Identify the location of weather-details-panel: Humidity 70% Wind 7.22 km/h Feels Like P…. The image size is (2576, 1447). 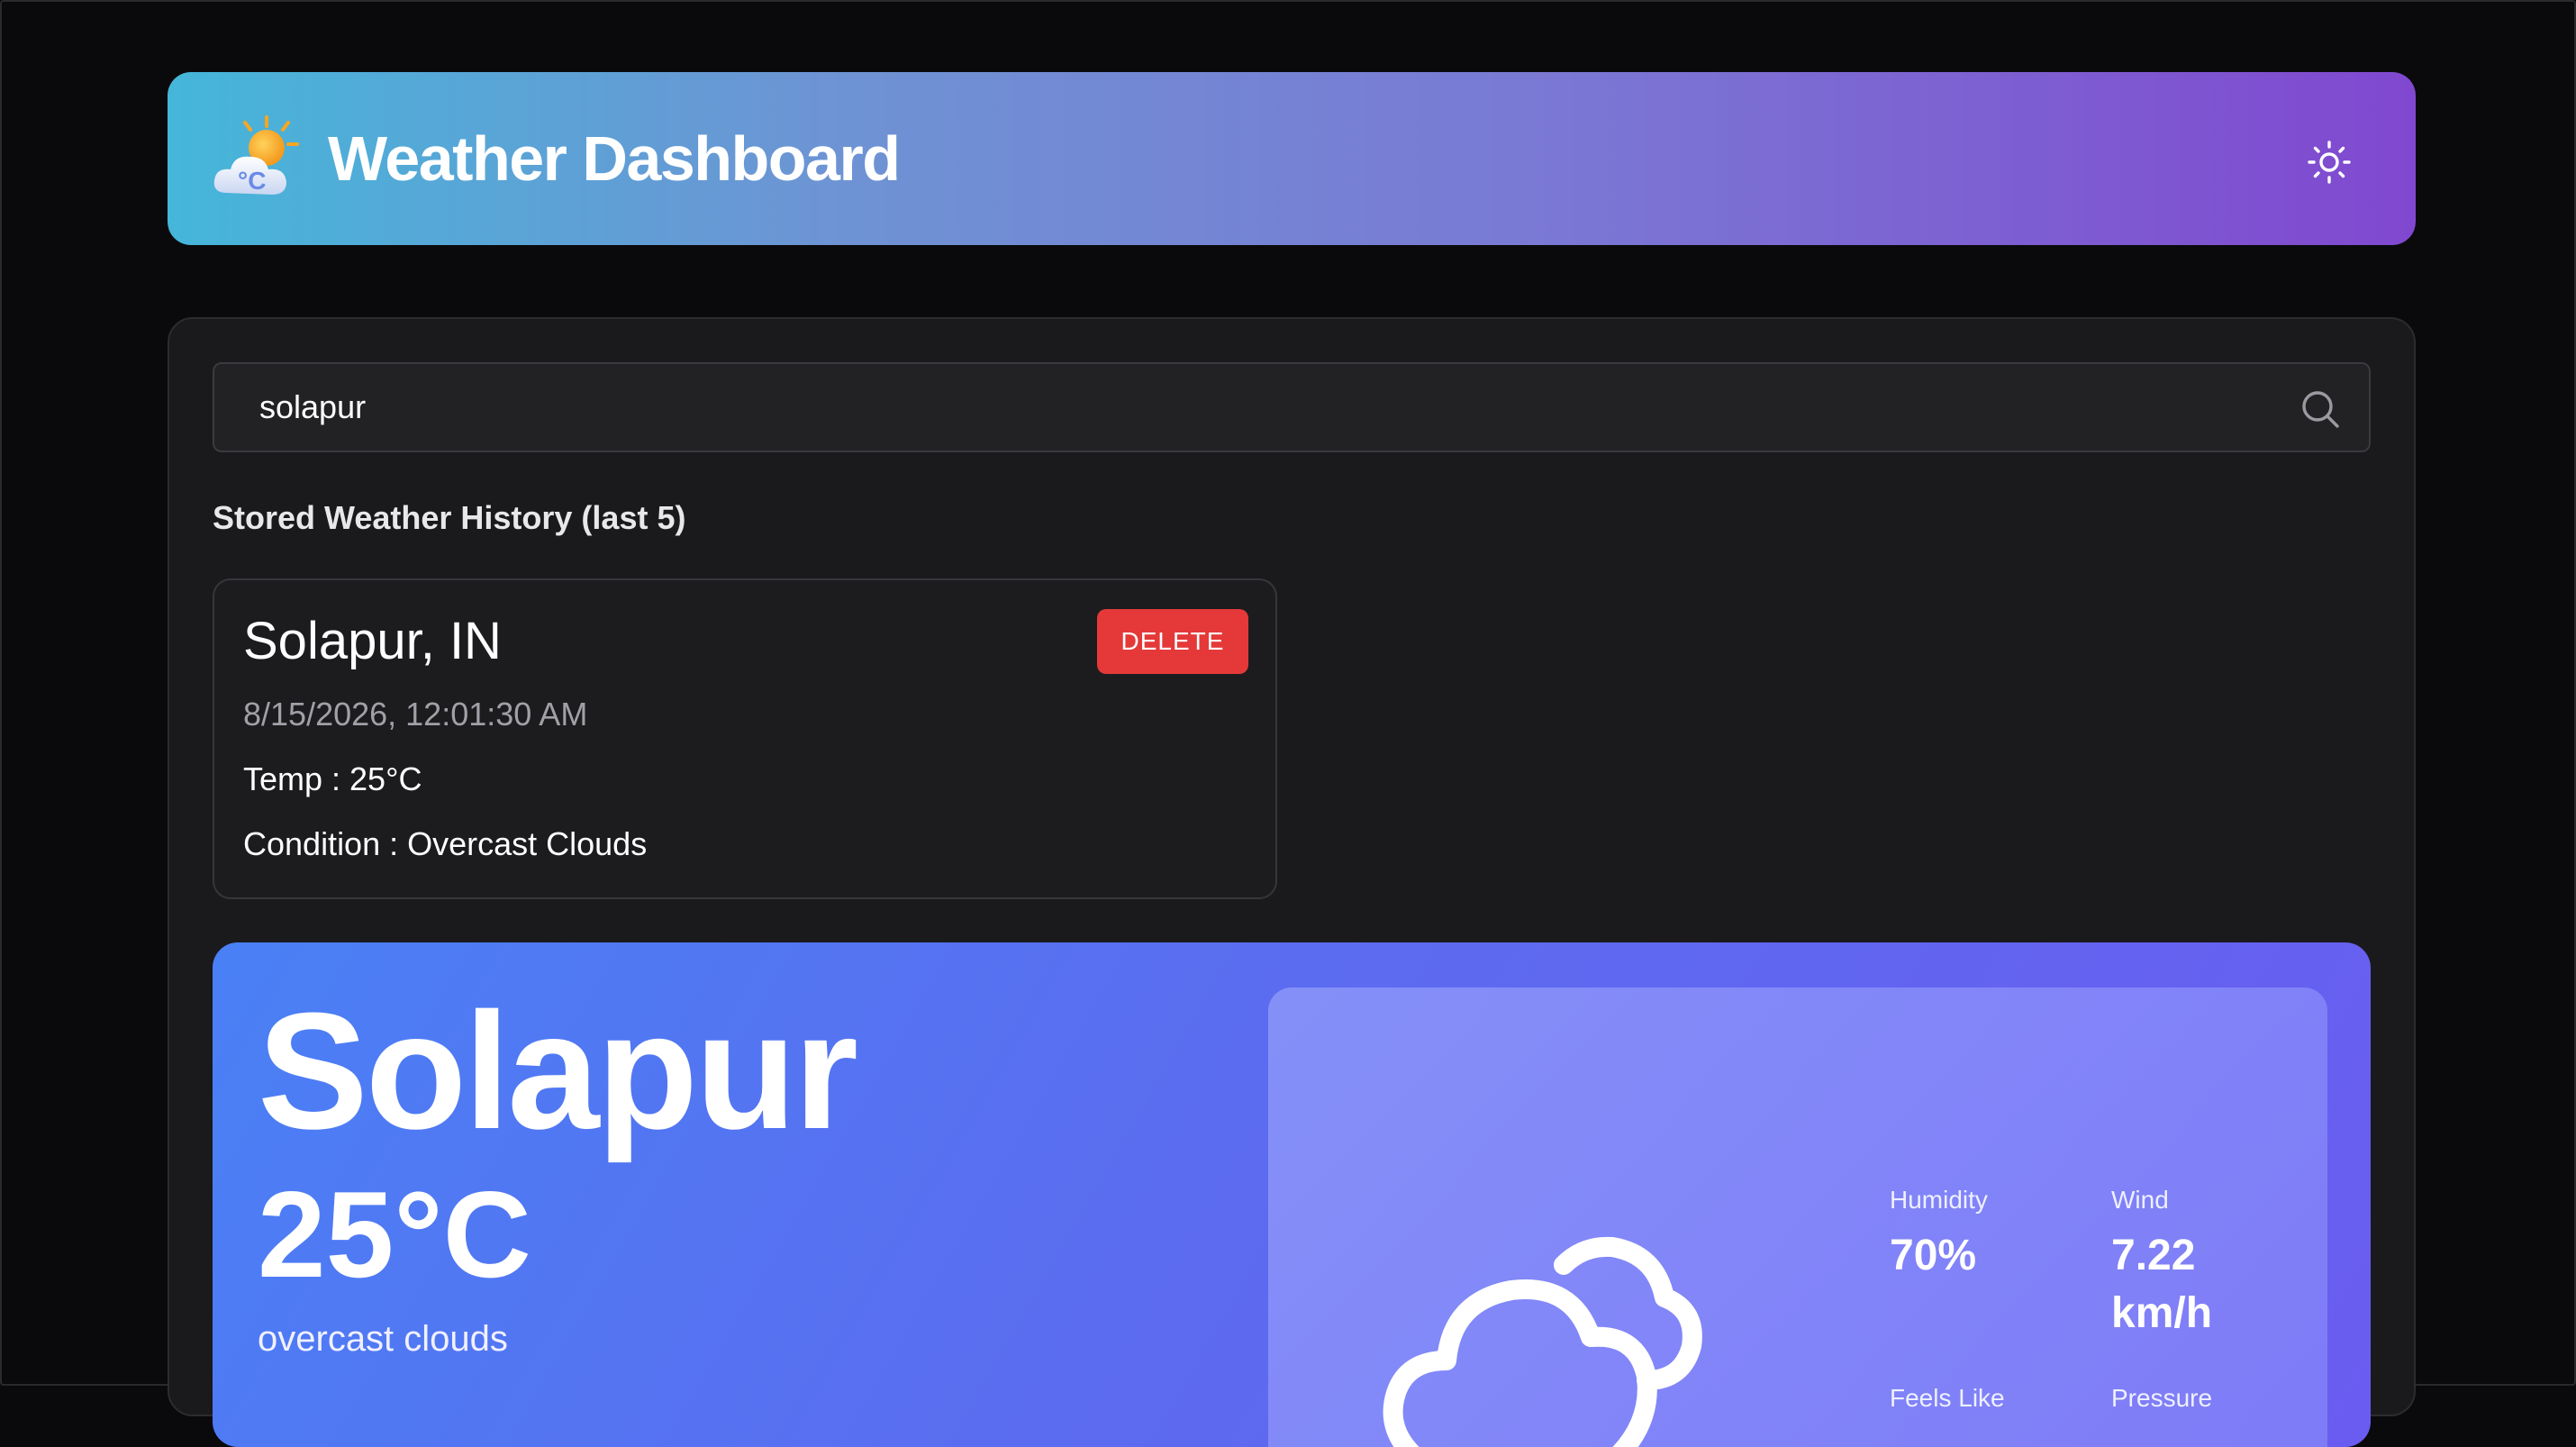
(1797, 1217).